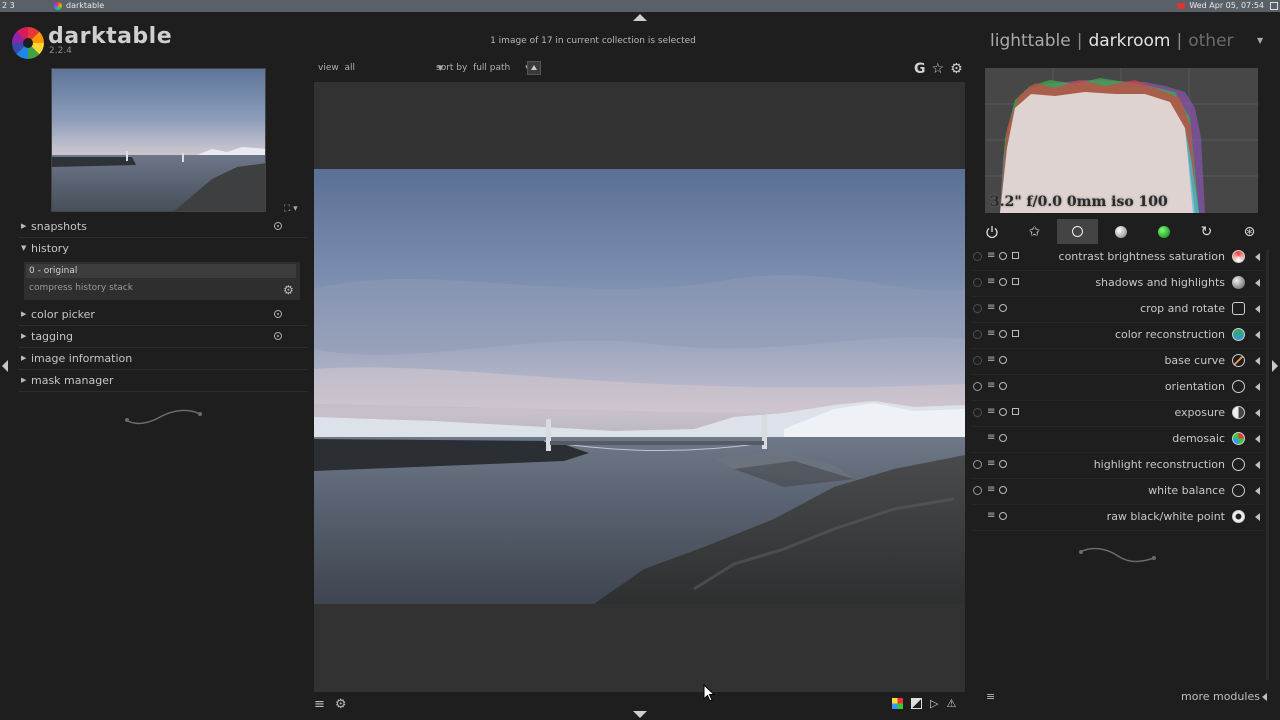 This screenshot has height=720, width=1280. I want to click on module-snapshots: ▶ snapshots, so click(163, 227).